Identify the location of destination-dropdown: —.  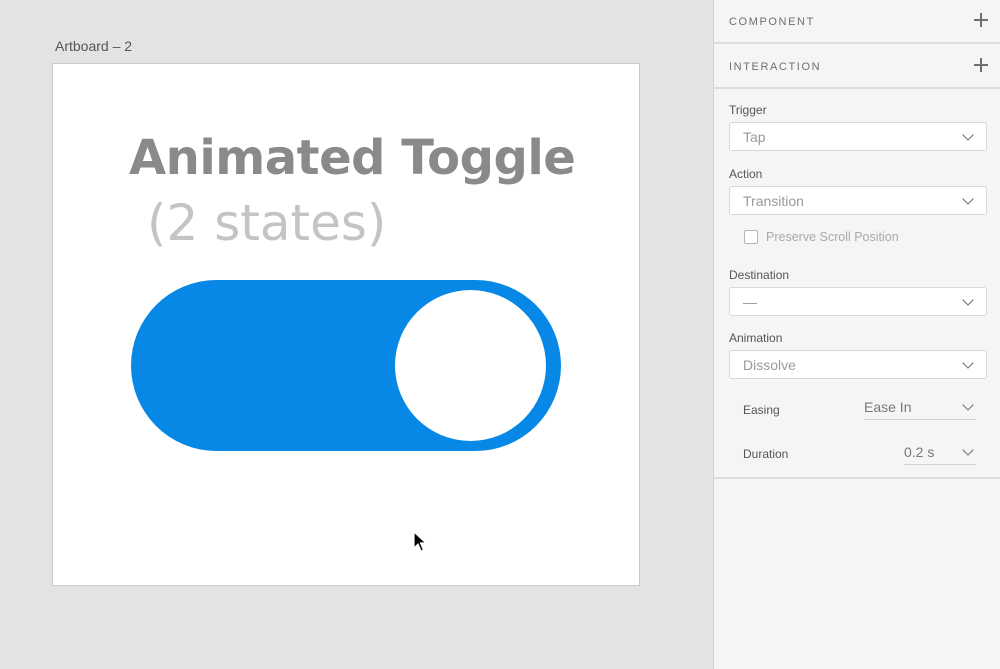
(858, 301).